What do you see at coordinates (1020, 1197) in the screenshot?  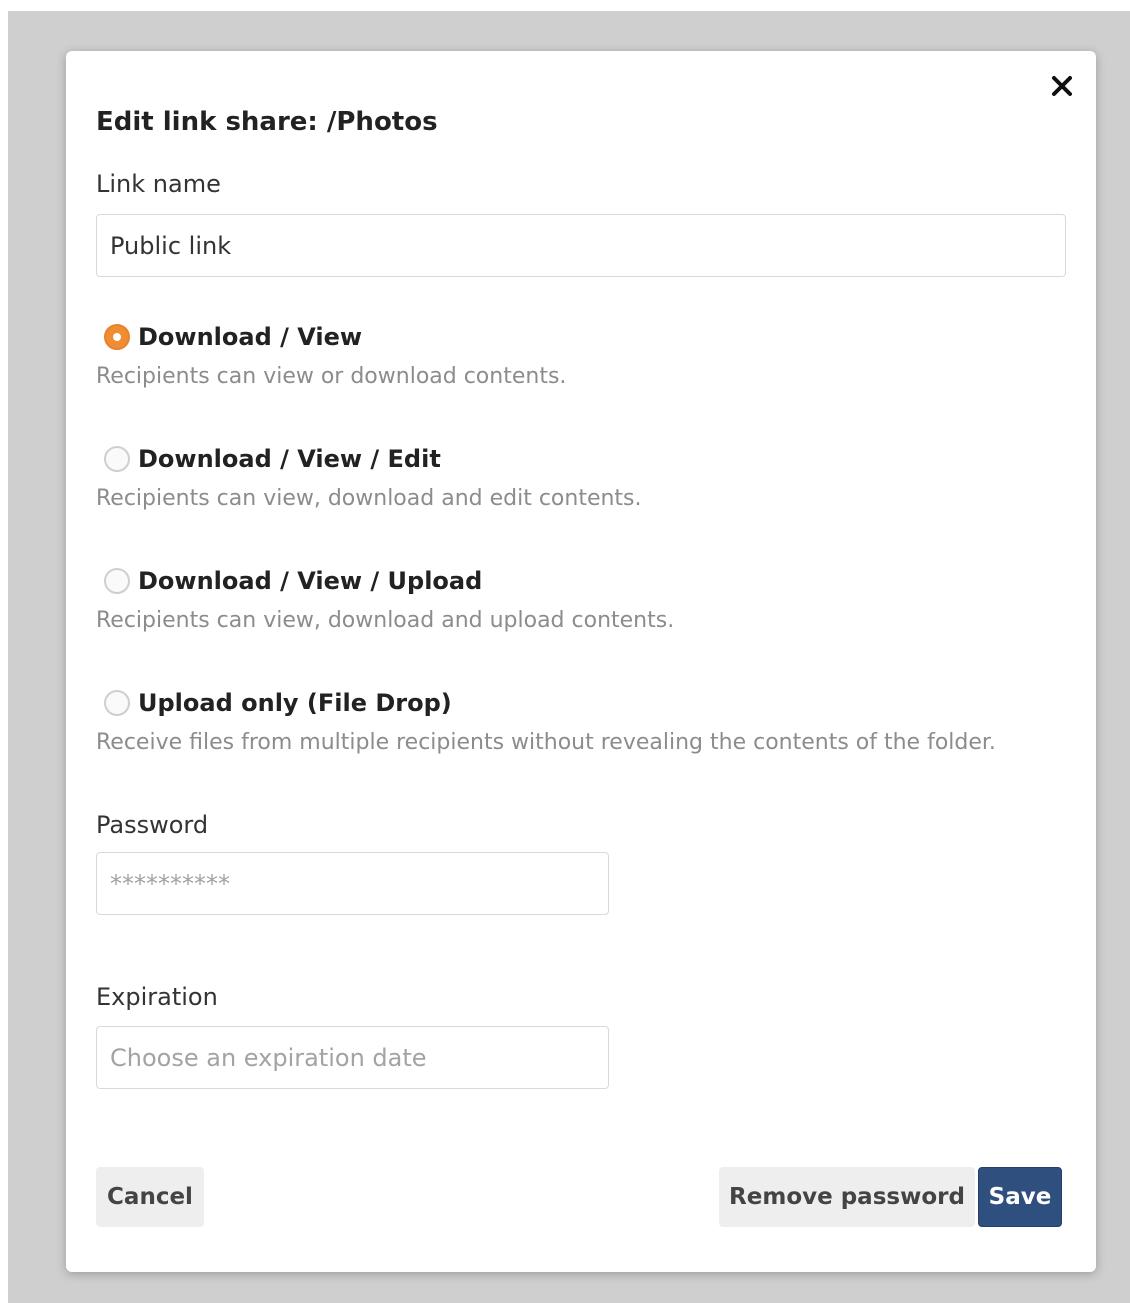 I see `save-button: Save` at bounding box center [1020, 1197].